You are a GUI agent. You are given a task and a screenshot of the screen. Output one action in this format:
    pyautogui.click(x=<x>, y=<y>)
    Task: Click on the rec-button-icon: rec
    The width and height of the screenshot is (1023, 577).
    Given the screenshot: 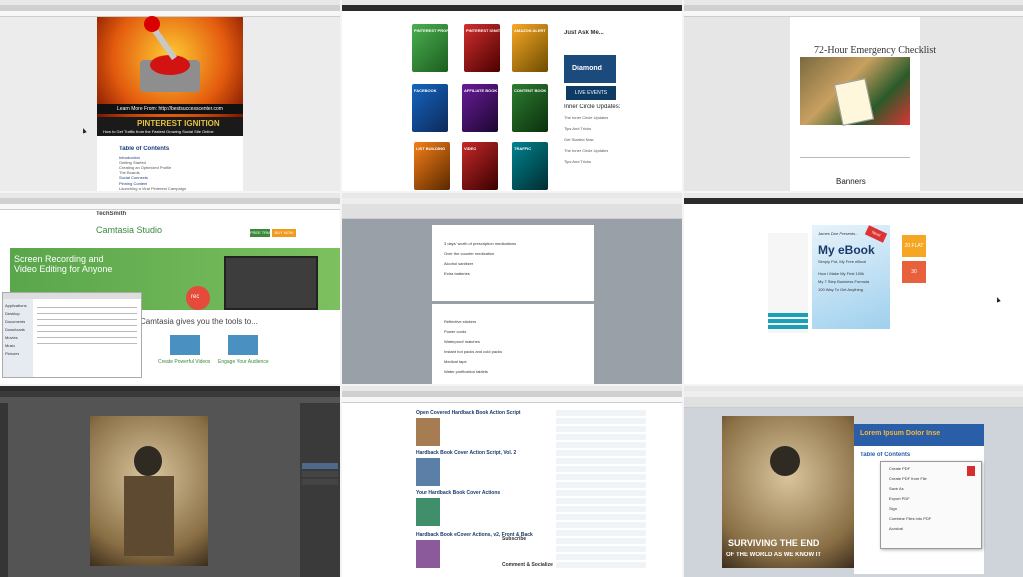 What is the action you would take?
    pyautogui.click(x=198, y=298)
    